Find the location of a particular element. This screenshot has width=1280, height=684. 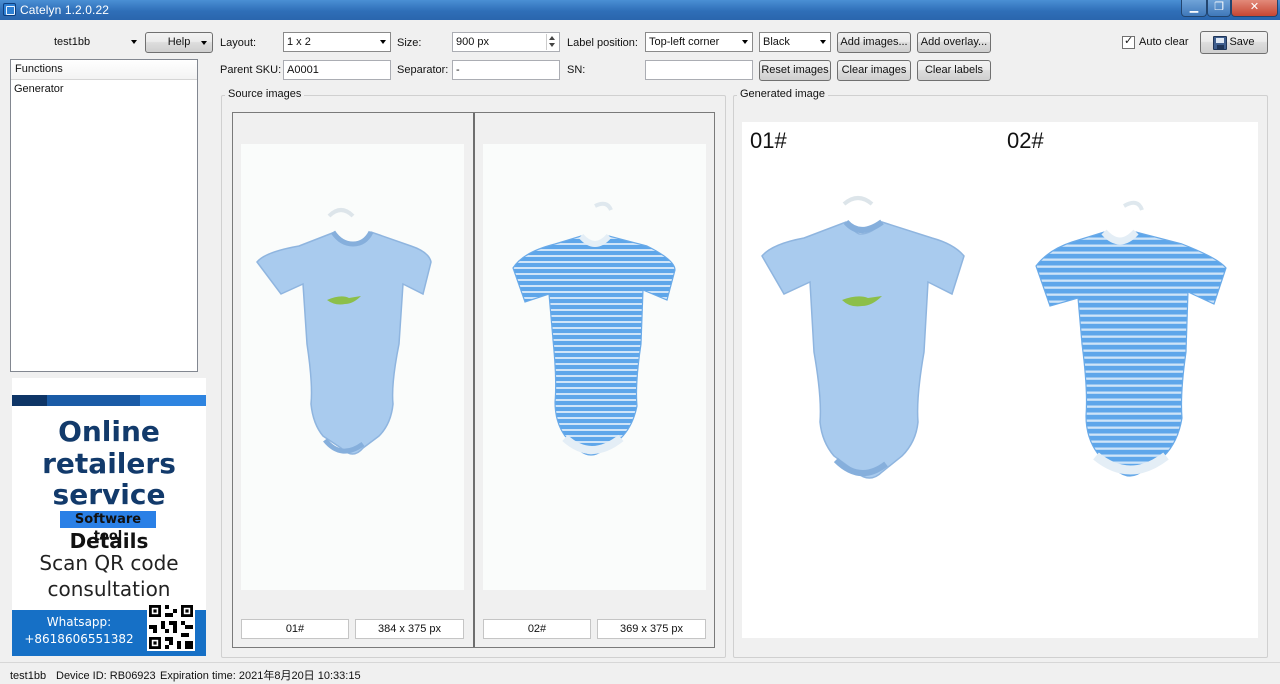

separator-label: Separator: is located at coordinates (423, 70).